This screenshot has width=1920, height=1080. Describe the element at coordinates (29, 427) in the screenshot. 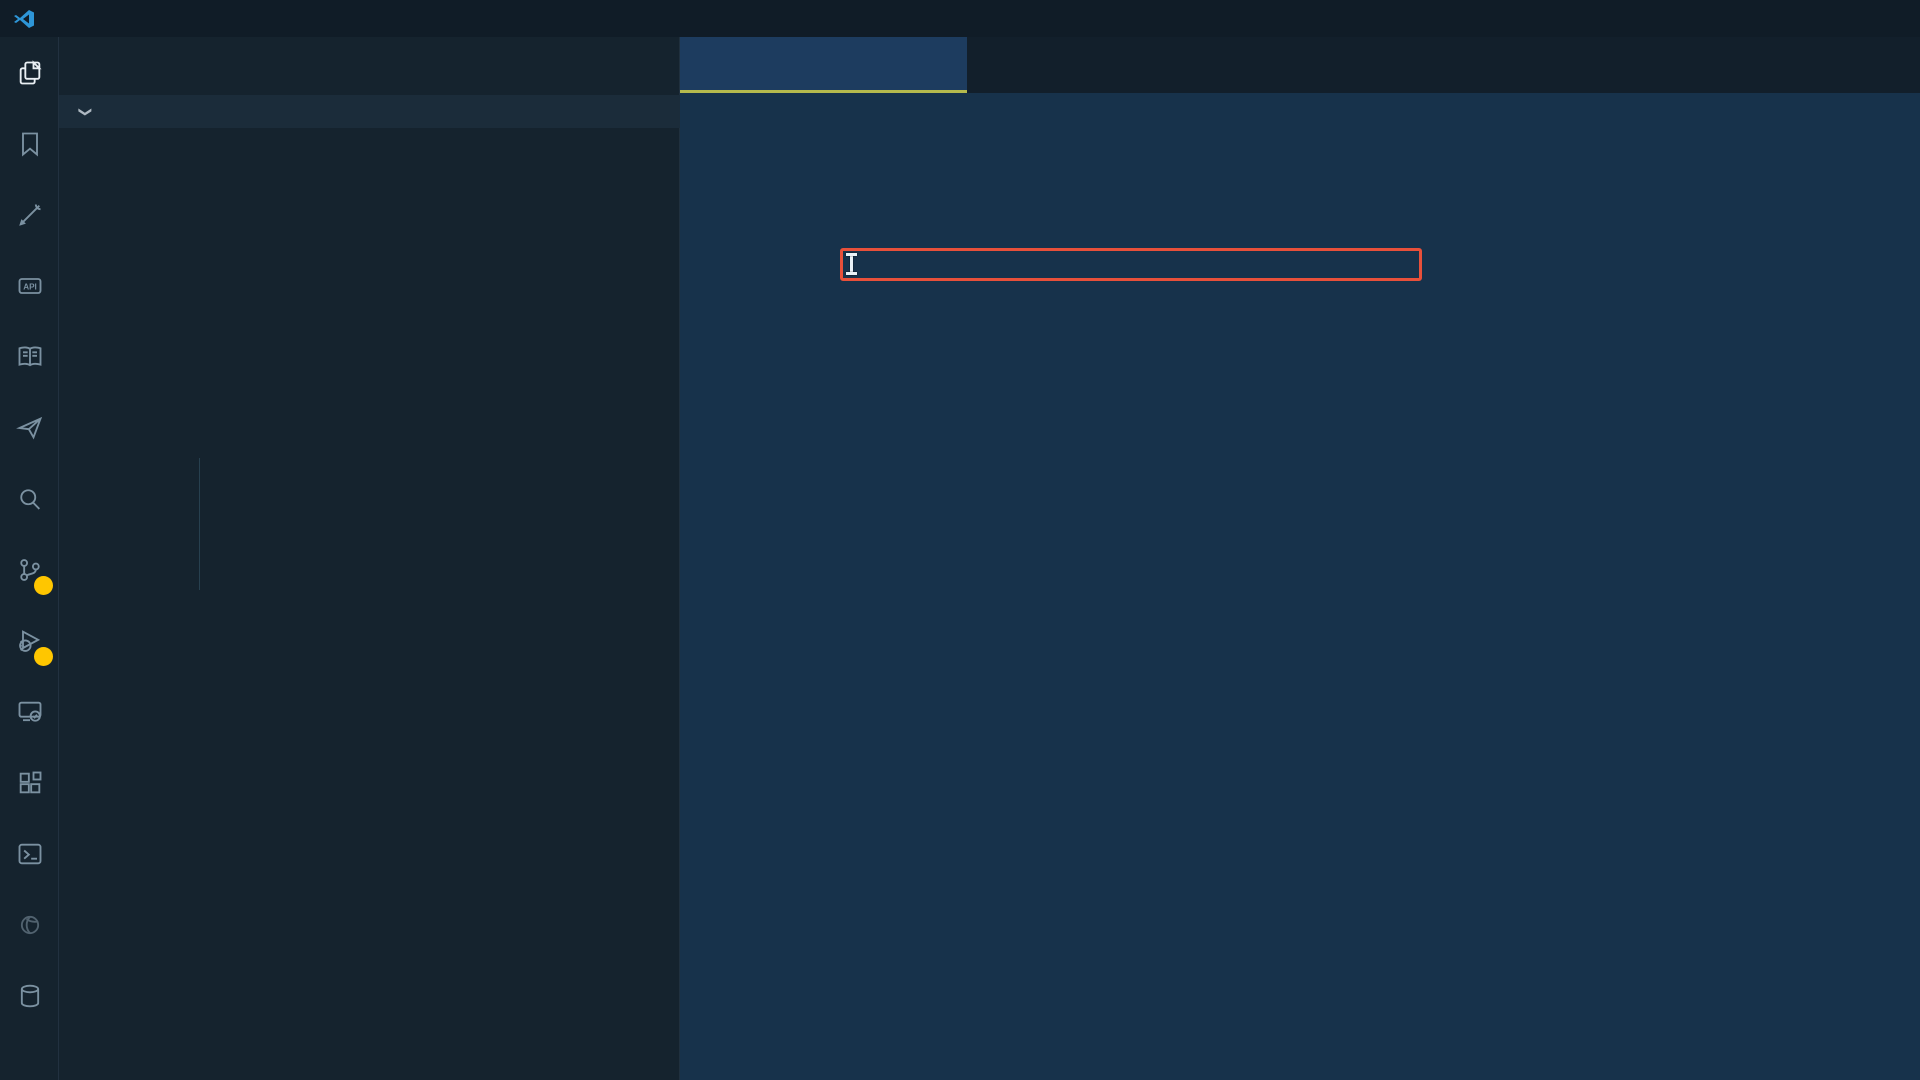

I see `send-icon` at that location.